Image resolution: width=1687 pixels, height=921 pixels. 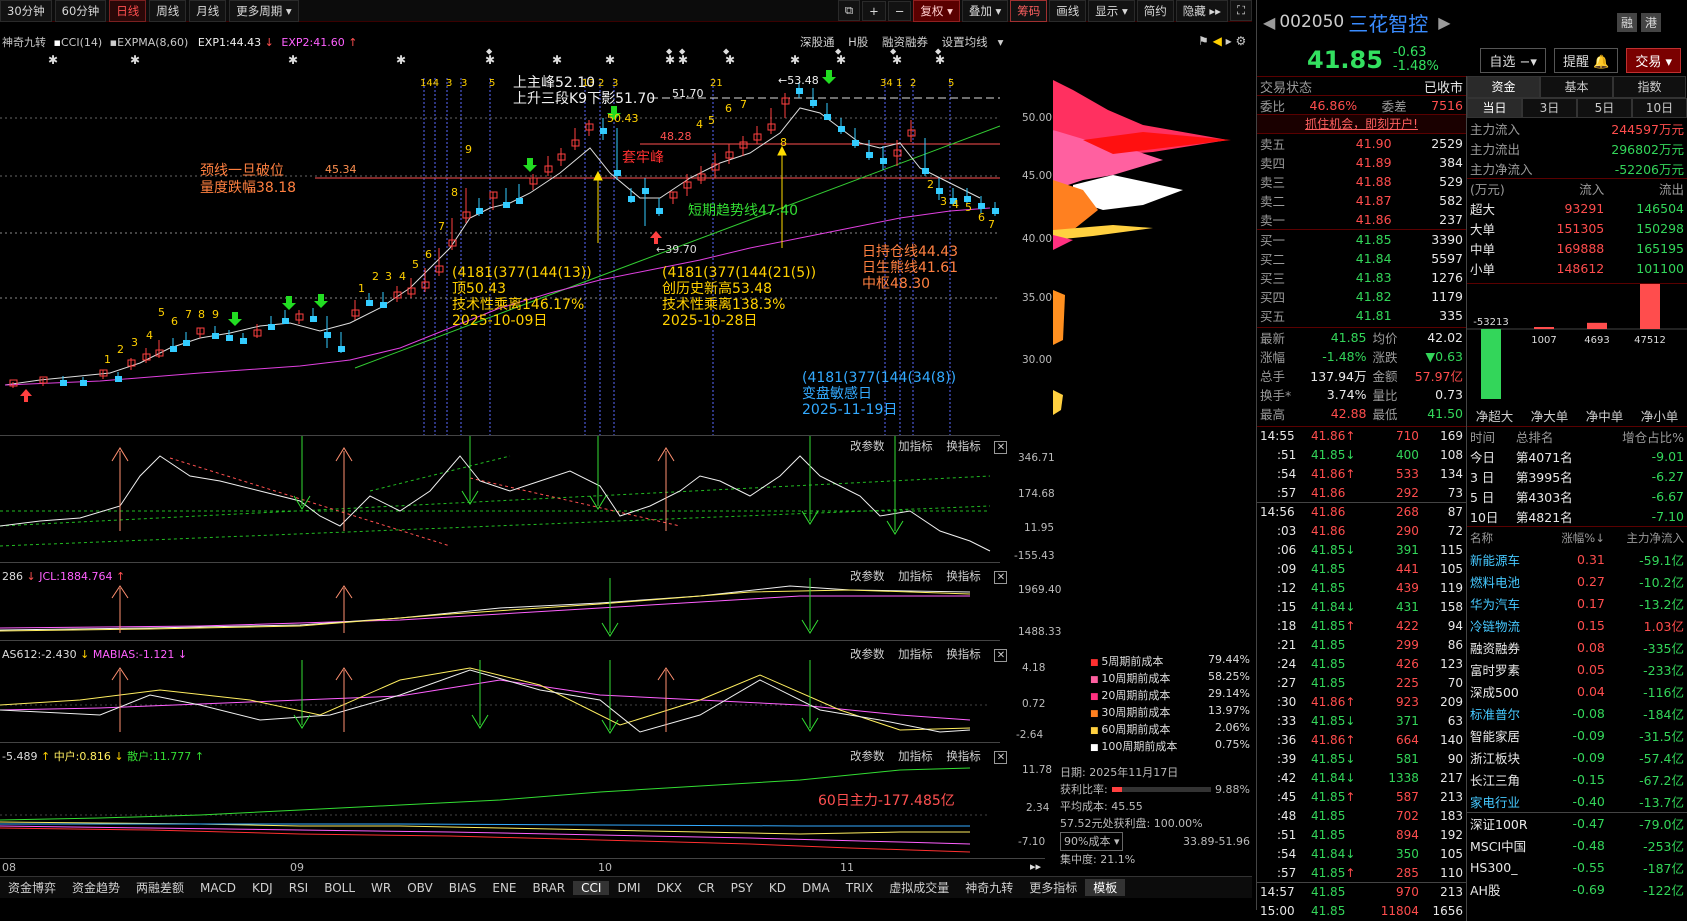 I want to click on sector-row: 燃料电池 0.27 -10.2亿, so click(x=1577, y=582).